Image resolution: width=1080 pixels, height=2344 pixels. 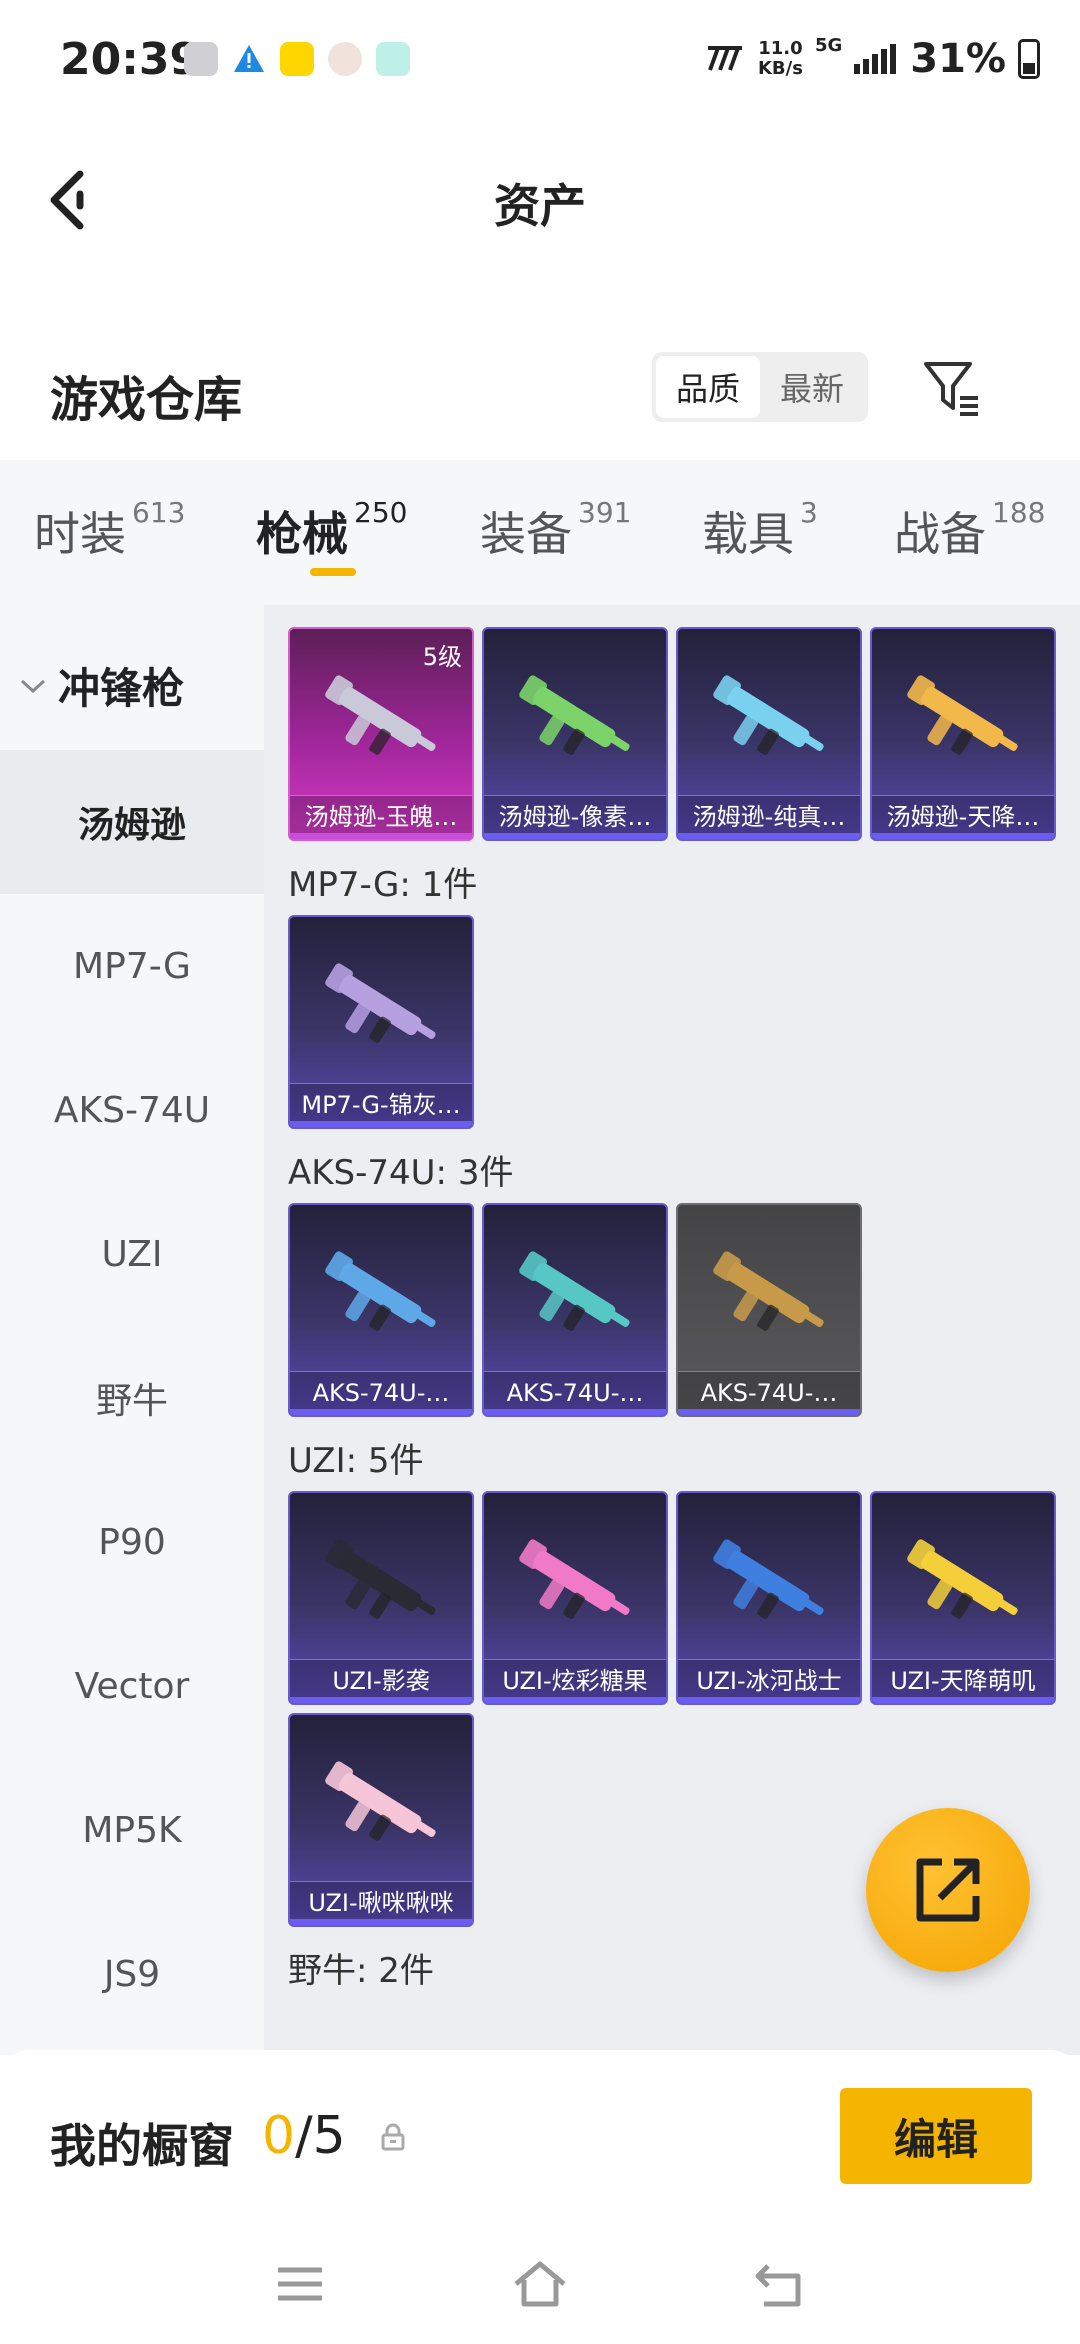 I want to click on share-button, so click(x=948, y=1890).